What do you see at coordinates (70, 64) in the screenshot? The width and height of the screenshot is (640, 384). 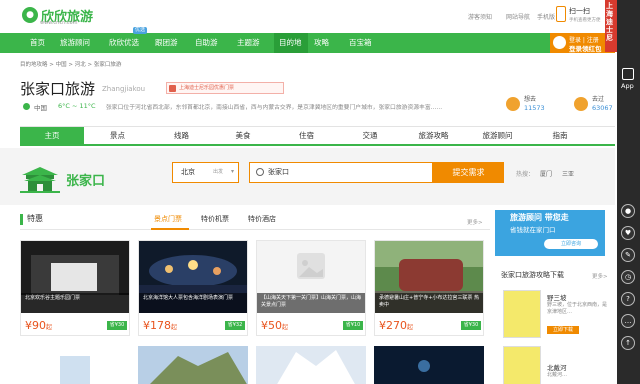 I see `breadcrumb: 目的地攻略 > 中国 > 河北 > 张家口旅游` at bounding box center [70, 64].